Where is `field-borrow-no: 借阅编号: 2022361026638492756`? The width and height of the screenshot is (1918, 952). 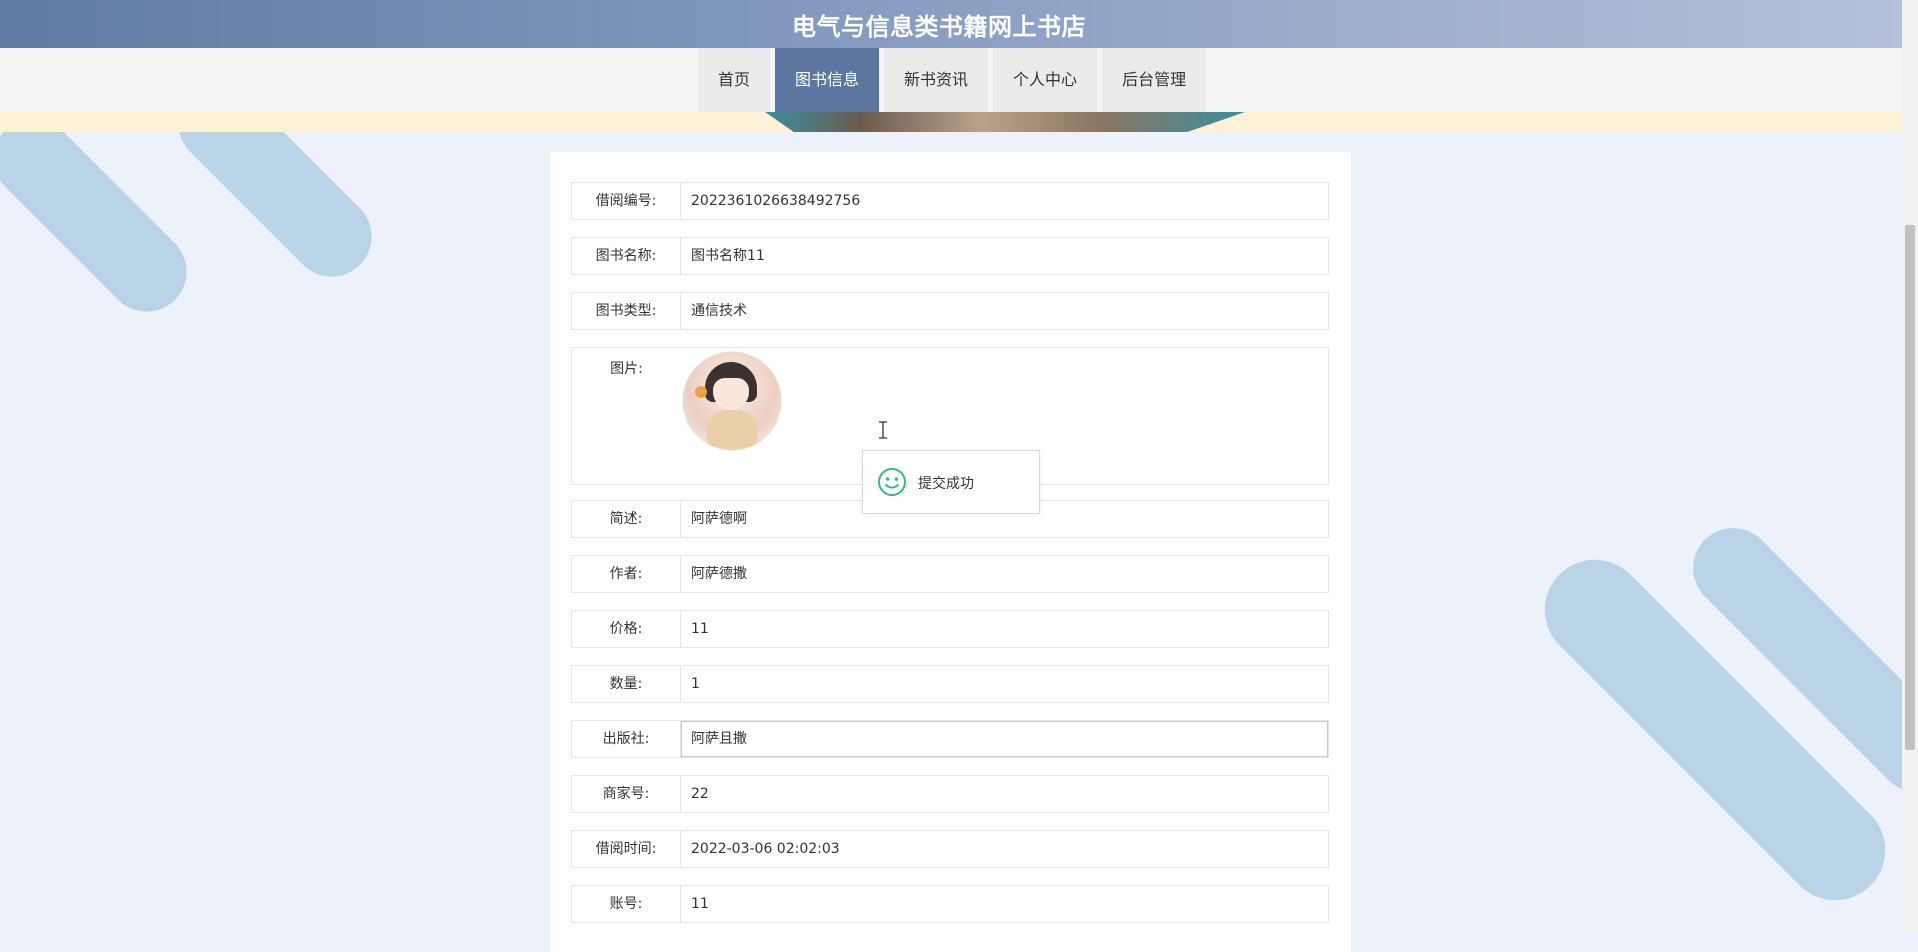 field-borrow-no: 借阅编号: 2022361026638492756 is located at coordinates (950, 201).